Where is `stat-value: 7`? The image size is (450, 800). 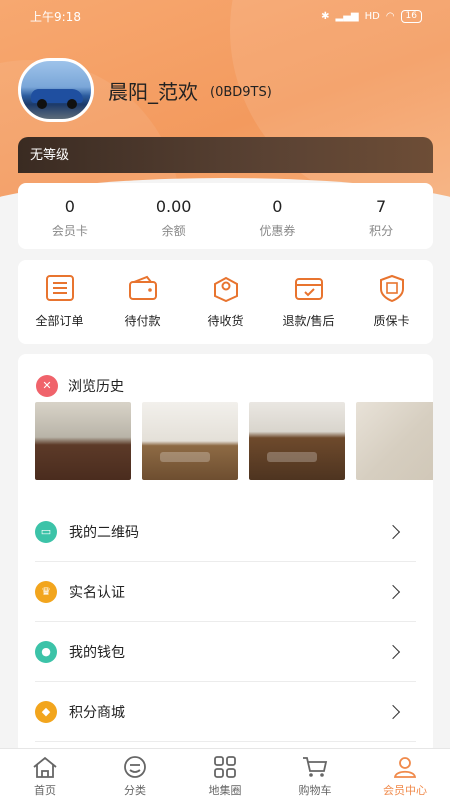 stat-value: 7 is located at coordinates (381, 206).